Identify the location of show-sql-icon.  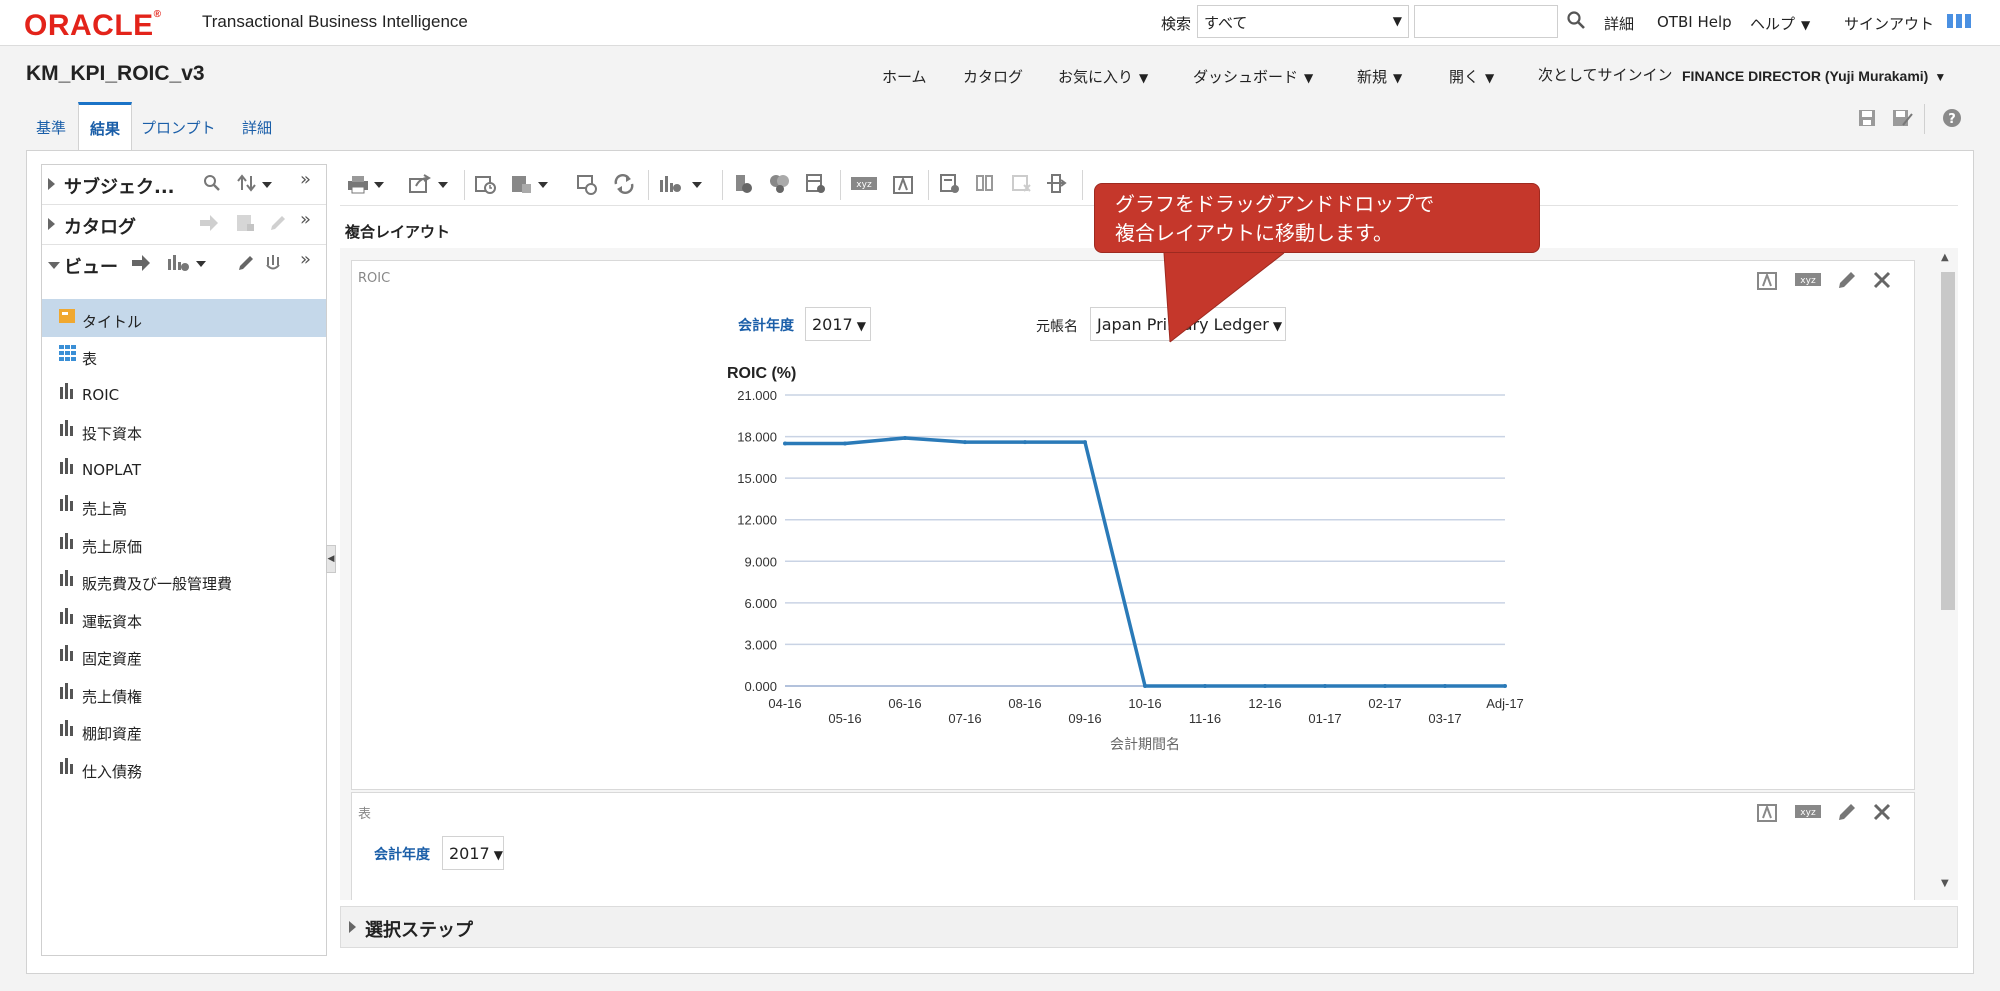
(950, 186).